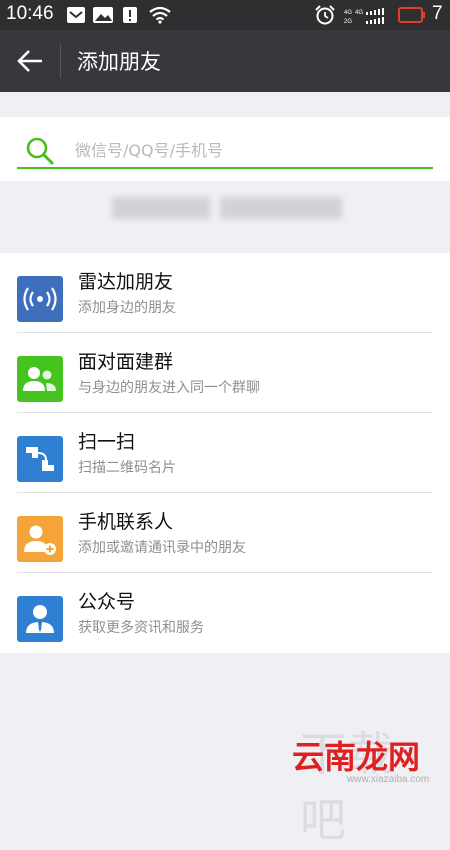 This screenshot has width=450, height=850. What do you see at coordinates (437, 13) in the screenshot?
I see `battery-level: 7` at bounding box center [437, 13].